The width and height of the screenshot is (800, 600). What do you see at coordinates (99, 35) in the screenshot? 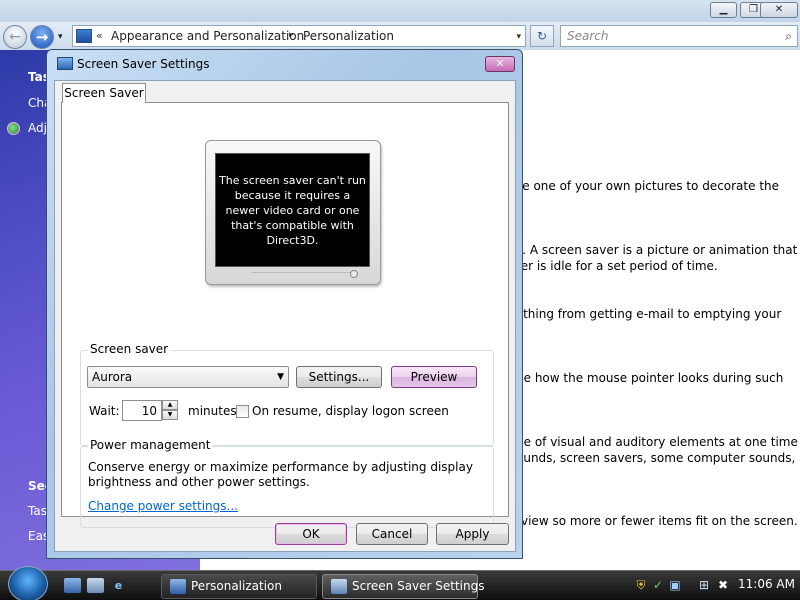
I see `breadcrumb-overflow: «` at bounding box center [99, 35].